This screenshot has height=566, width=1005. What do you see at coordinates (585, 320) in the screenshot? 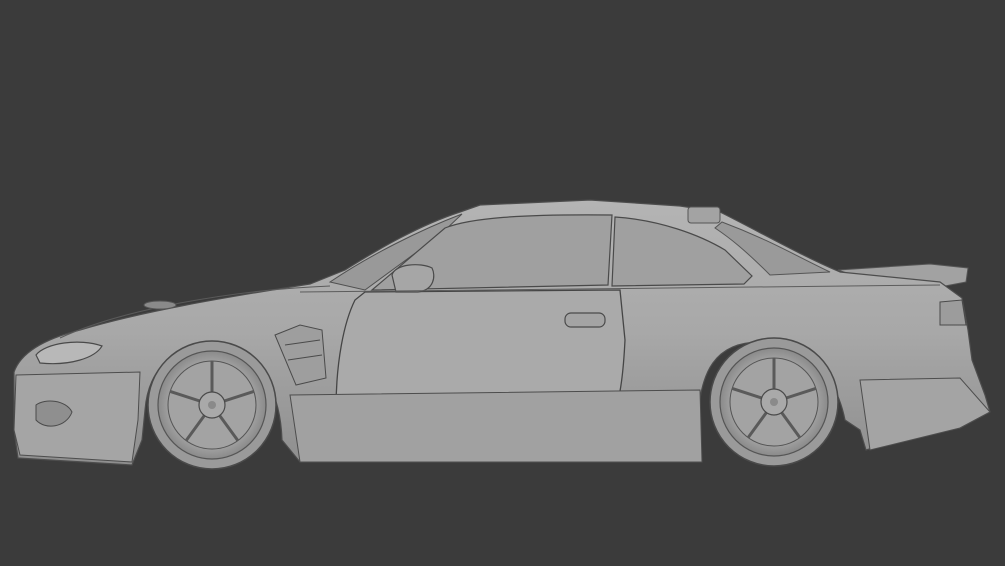
I see `door-handle` at bounding box center [585, 320].